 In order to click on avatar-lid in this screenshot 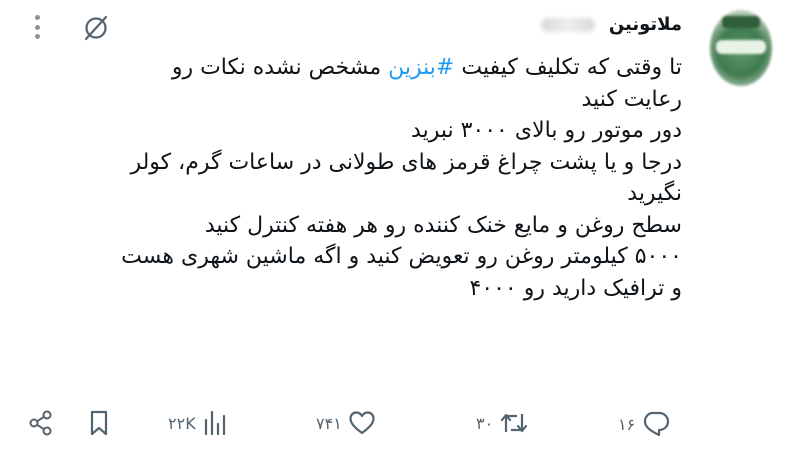, I will do `click(741, 22)`.